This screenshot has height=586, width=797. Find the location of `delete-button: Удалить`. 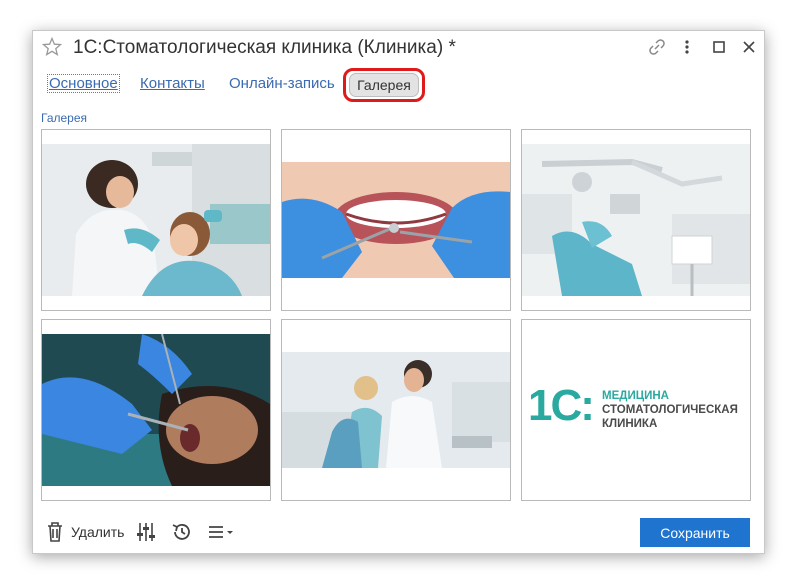

delete-button: Удалить is located at coordinates (84, 532).